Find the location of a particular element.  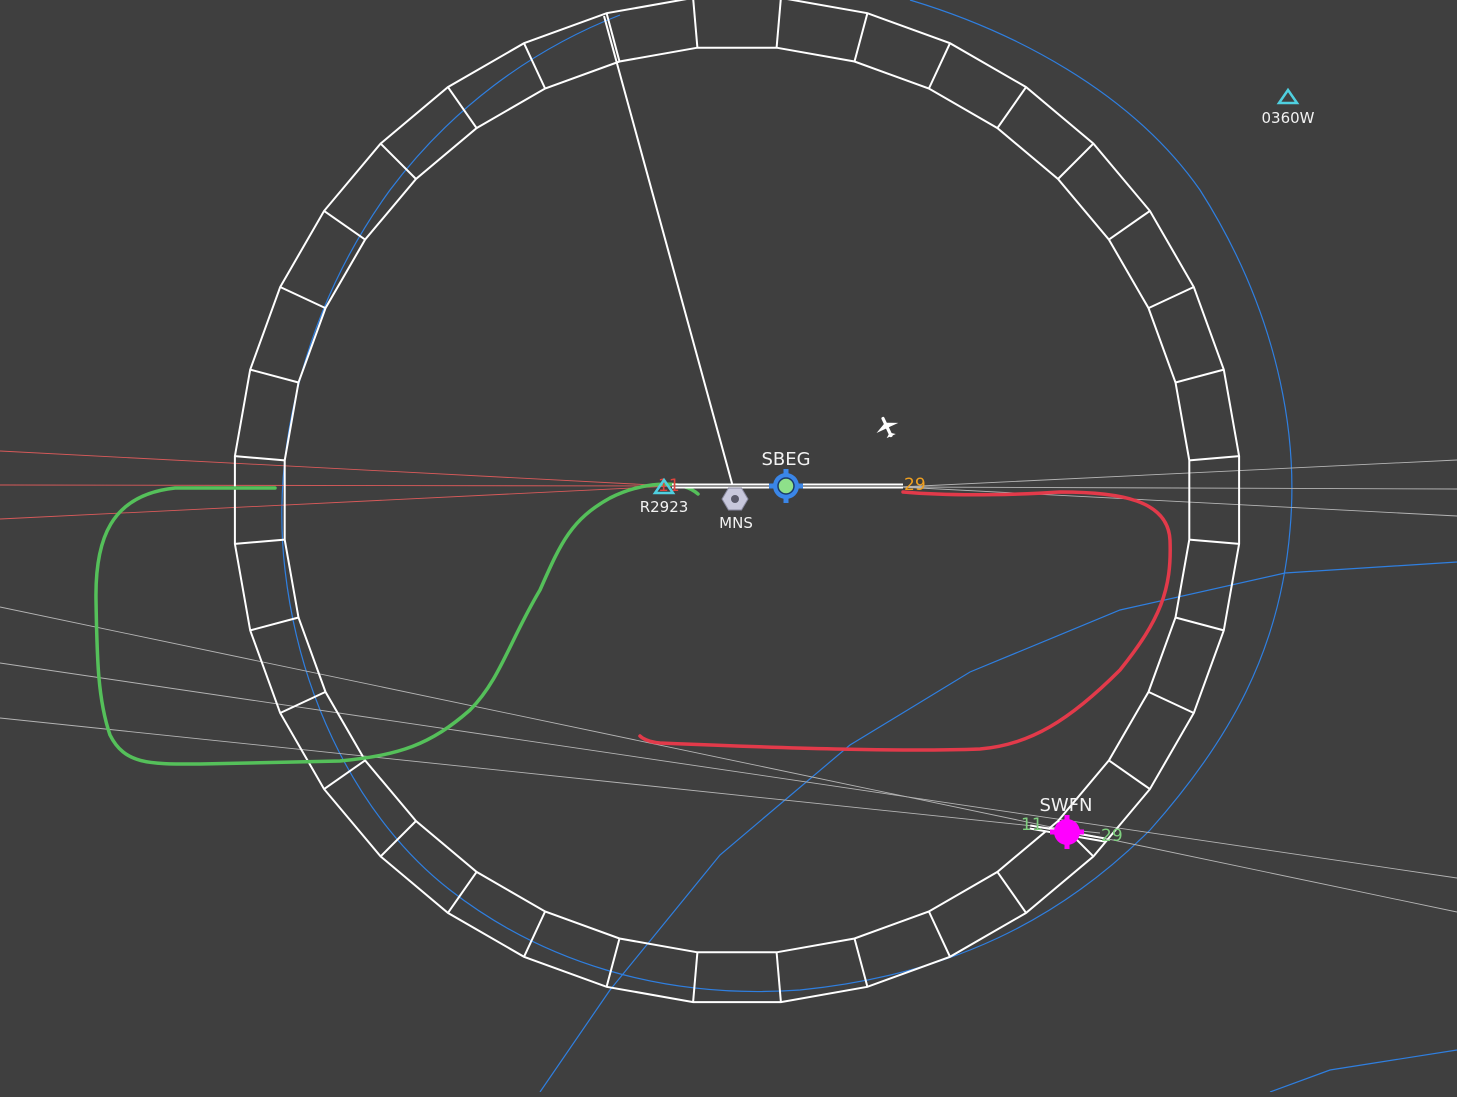

runway-end-swfn-29: 29 is located at coordinates (1112, 836).